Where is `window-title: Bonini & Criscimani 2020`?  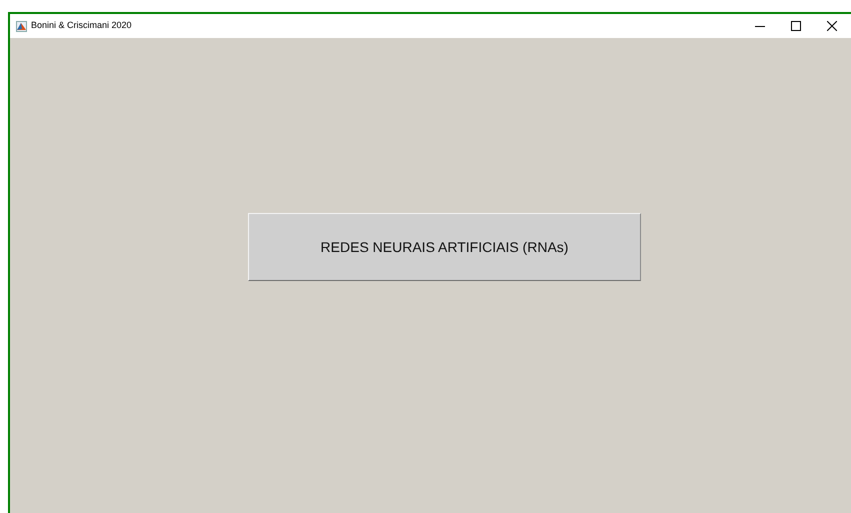 window-title: Bonini & Criscimani 2020 is located at coordinates (81, 25).